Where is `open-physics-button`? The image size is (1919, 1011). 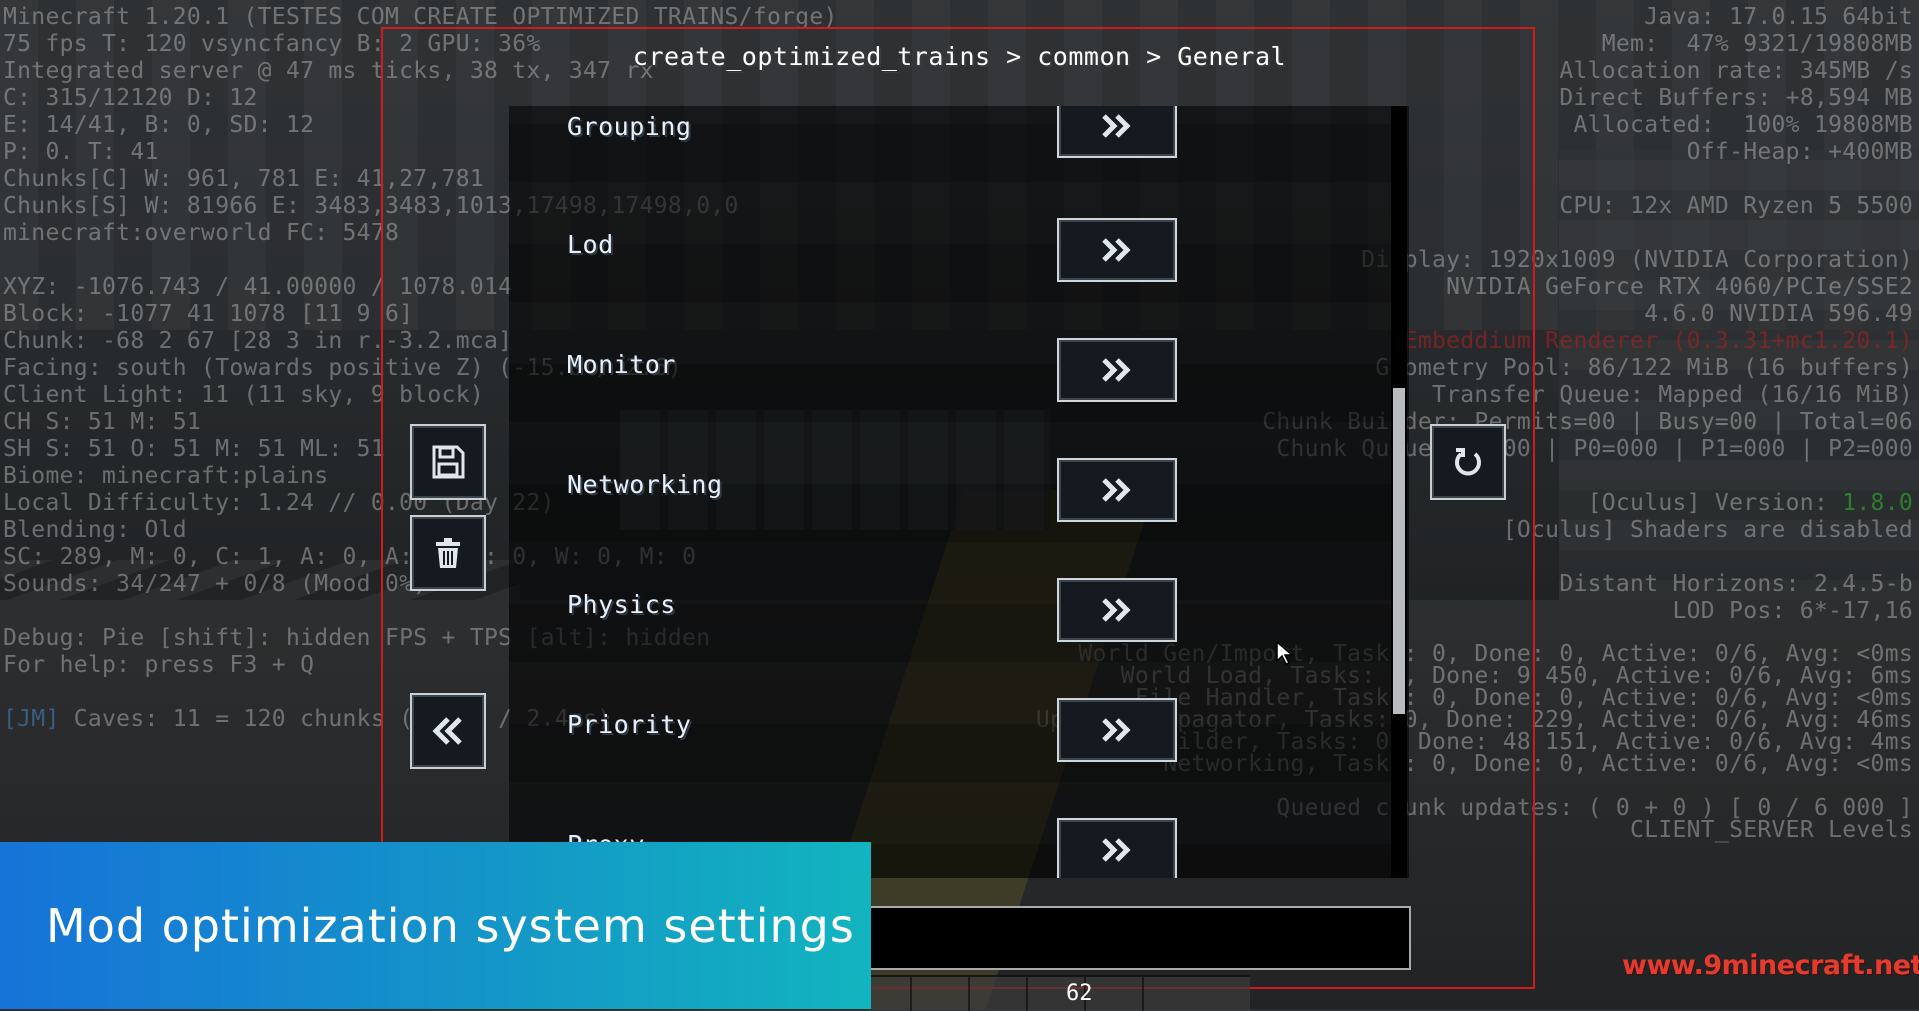 open-physics-button is located at coordinates (1117, 610).